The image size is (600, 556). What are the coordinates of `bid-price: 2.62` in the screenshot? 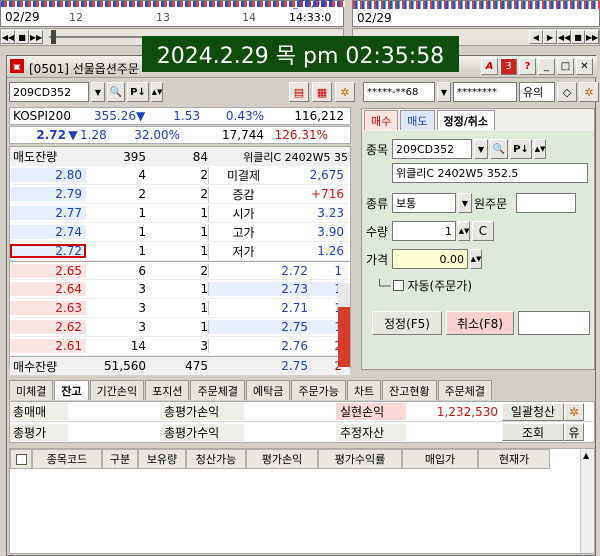 It's located at (48, 327).